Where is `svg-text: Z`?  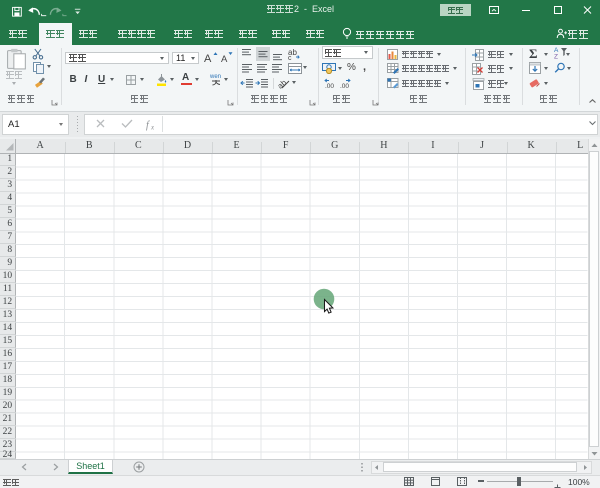
svg-text: Z is located at coordinates (556, 57).